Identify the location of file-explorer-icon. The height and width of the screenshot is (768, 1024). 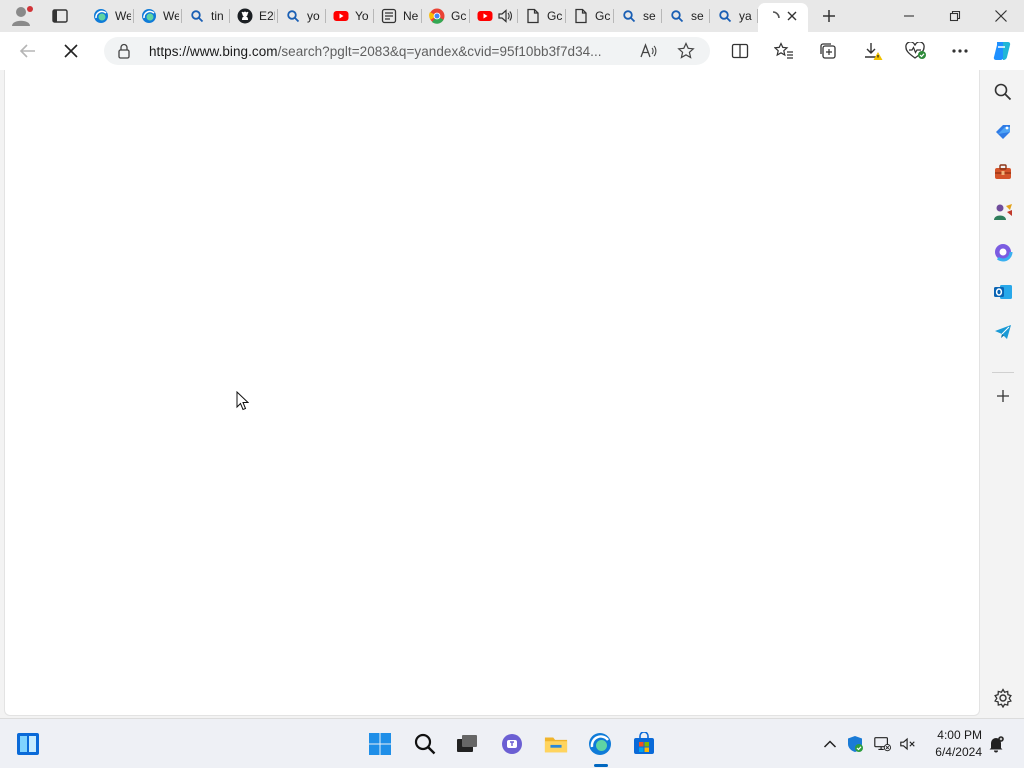
(556, 744).